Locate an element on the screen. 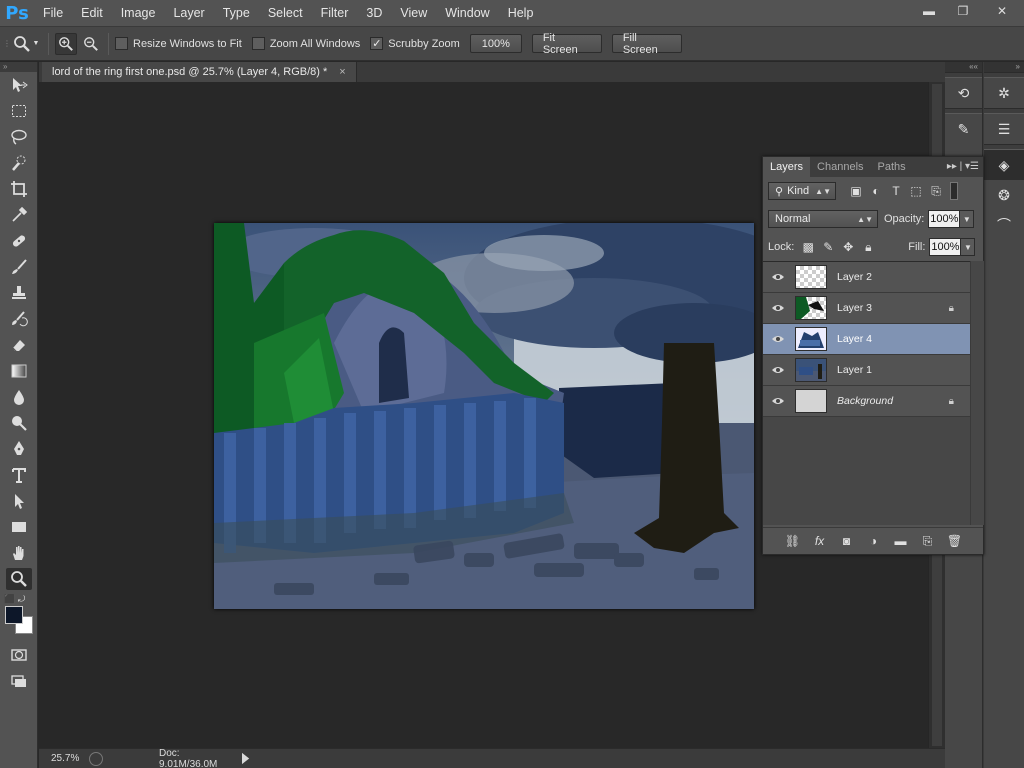 The width and height of the screenshot is (1024, 768). new-adjustment-layer-icon: ◑ is located at coordinates (873, 541).